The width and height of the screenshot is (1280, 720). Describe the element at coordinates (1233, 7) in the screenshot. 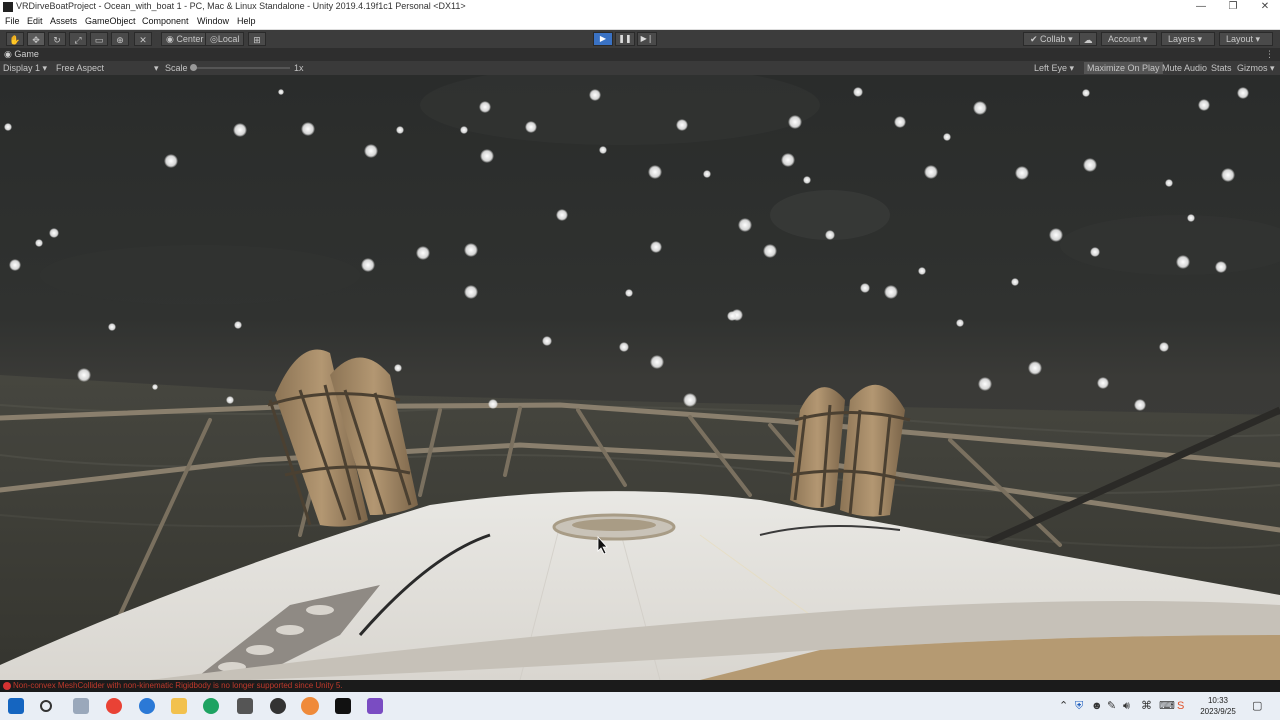

I see `maximize-button: ❐` at that location.